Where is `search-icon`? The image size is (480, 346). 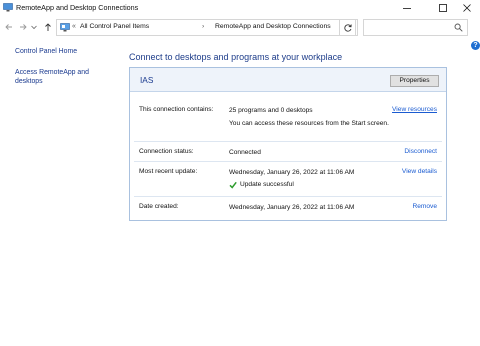
search-icon is located at coordinates (458, 27).